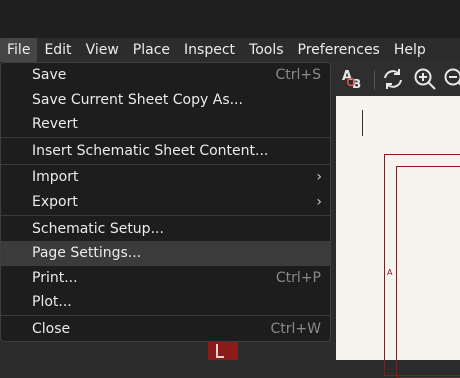 The image size is (460, 378). Describe the element at coordinates (57, 50) in the screenshot. I see `menu-edit: Edit` at that location.